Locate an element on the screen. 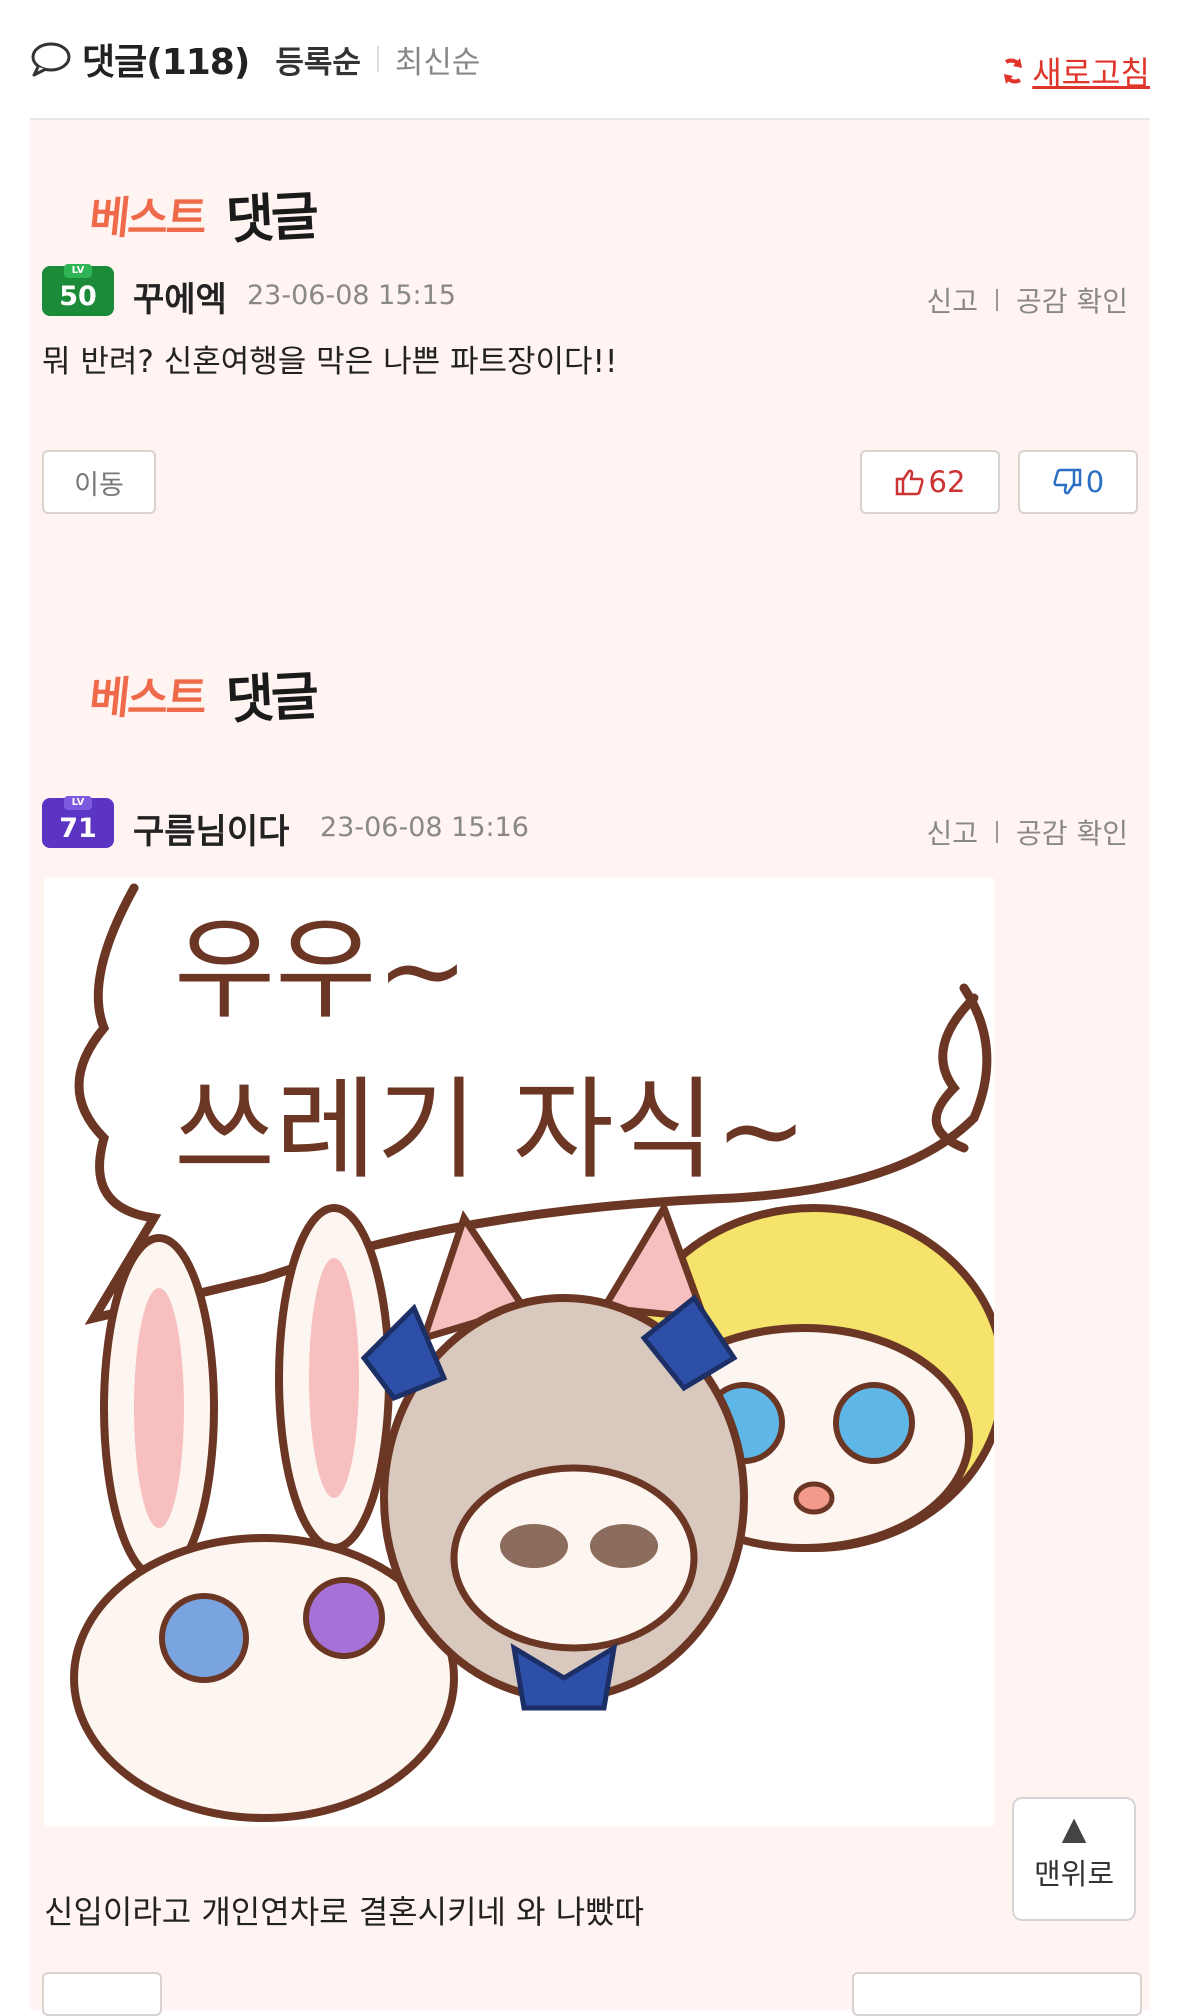 This screenshot has width=1179, height=2016. comments-header: 댓글(118) 등록순 최신순 새로고침 is located at coordinates (590, 60).